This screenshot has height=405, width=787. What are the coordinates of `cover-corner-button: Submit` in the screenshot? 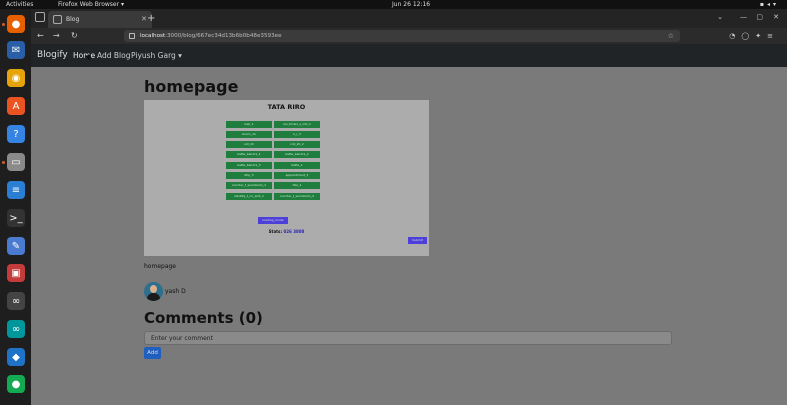 It's located at (417, 240).